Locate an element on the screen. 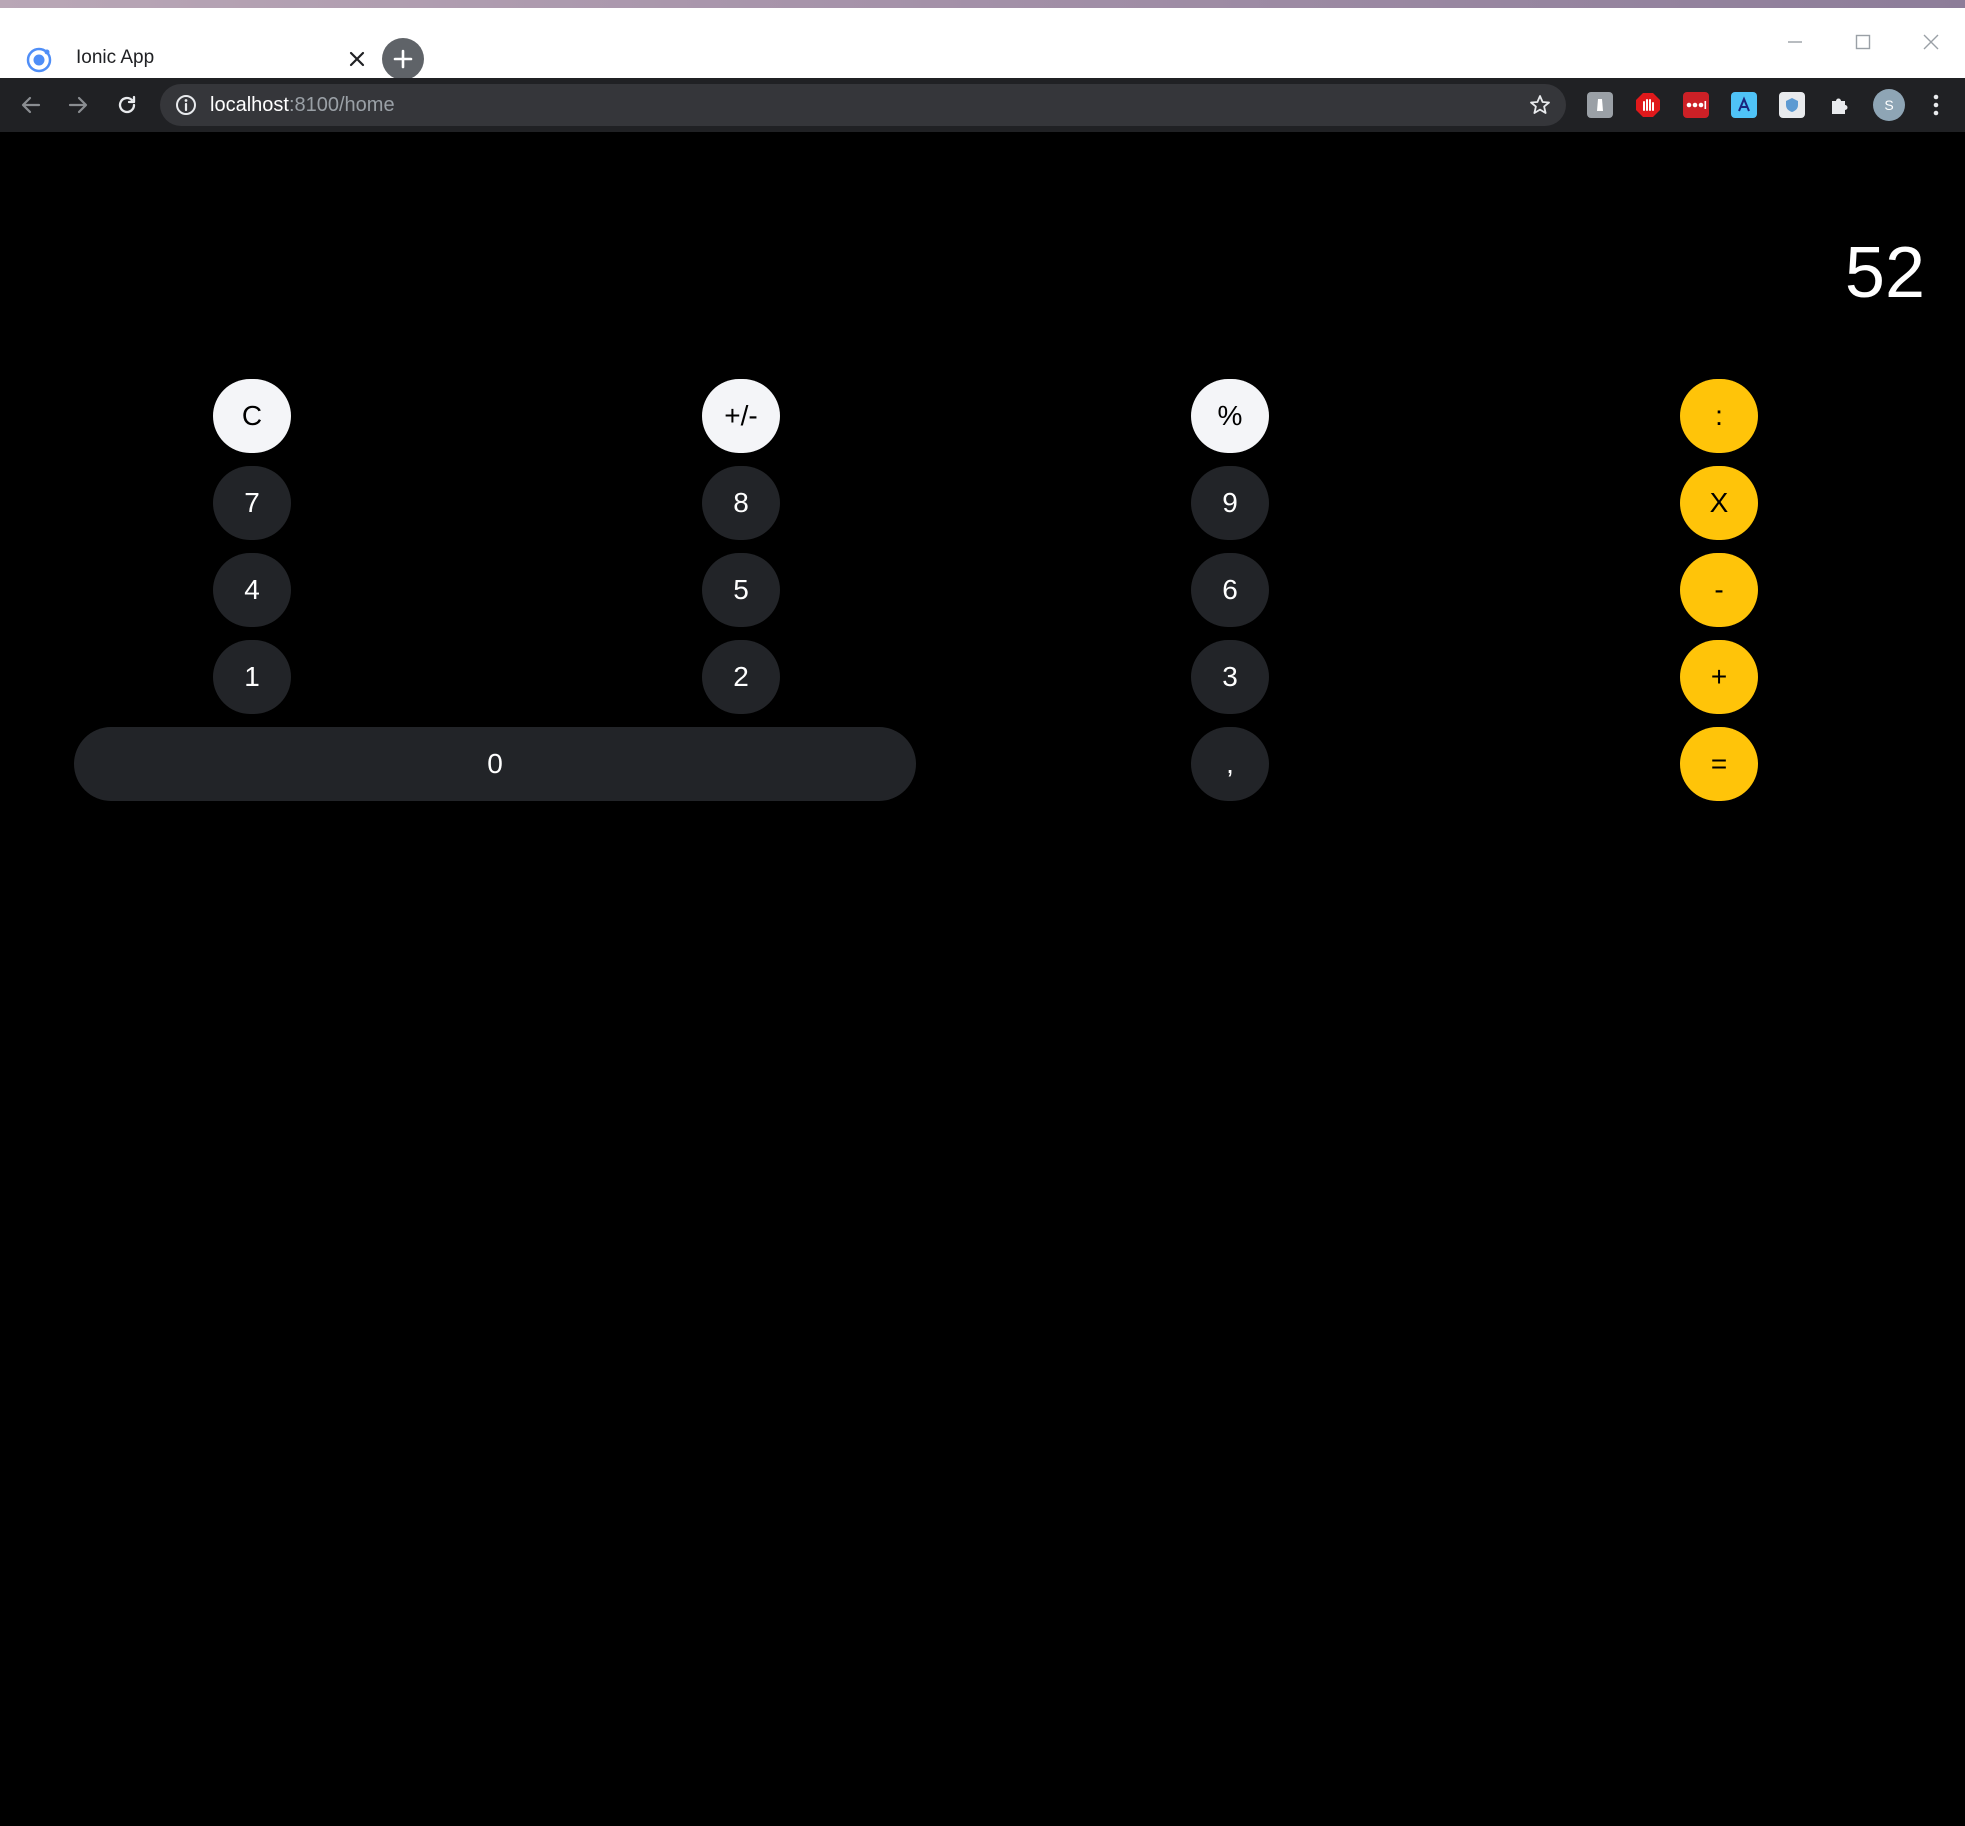 Image resolution: width=1965 pixels, height=1826 pixels. clear-button: C is located at coordinates (252, 416).